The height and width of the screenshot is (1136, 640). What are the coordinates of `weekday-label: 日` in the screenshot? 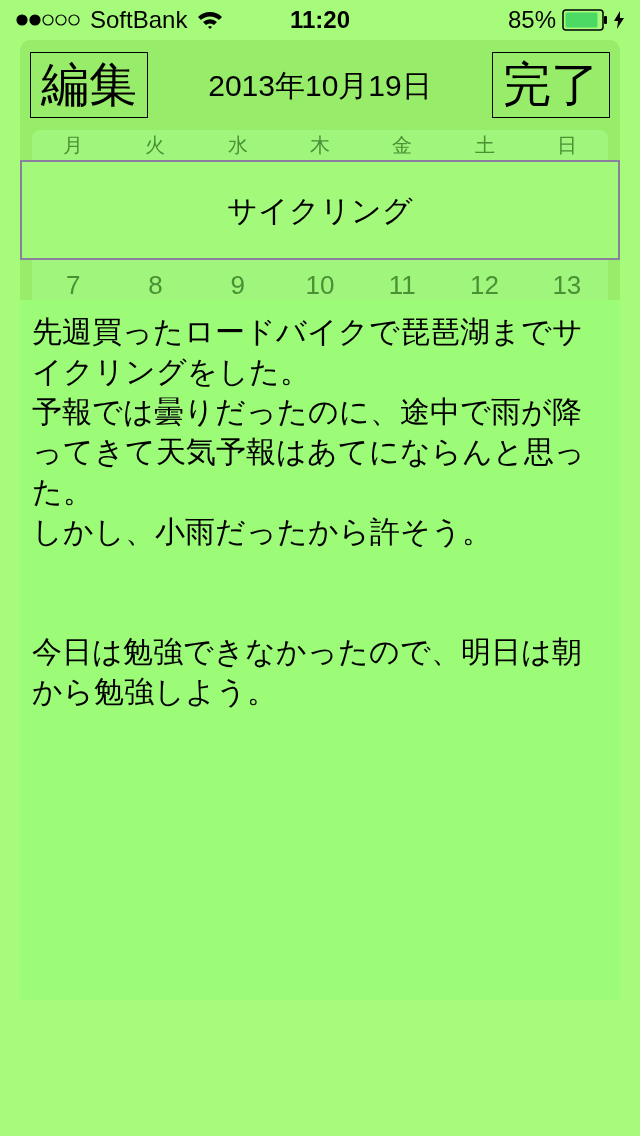 It's located at (566, 145).